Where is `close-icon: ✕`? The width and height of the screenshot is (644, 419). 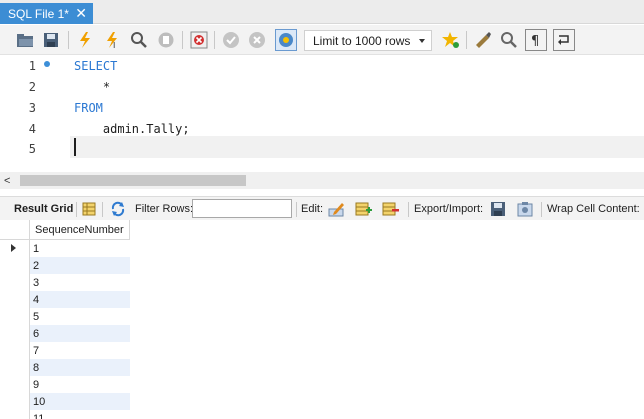
close-icon: ✕ is located at coordinates (81, 13).